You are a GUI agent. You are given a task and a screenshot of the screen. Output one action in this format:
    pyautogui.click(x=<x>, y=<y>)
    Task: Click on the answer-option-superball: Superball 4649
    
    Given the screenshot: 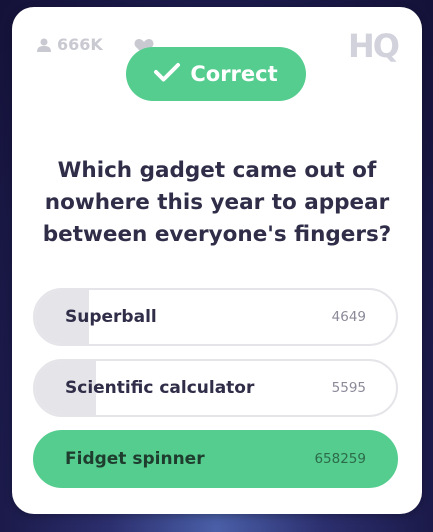 What is the action you would take?
    pyautogui.click(x=215, y=317)
    